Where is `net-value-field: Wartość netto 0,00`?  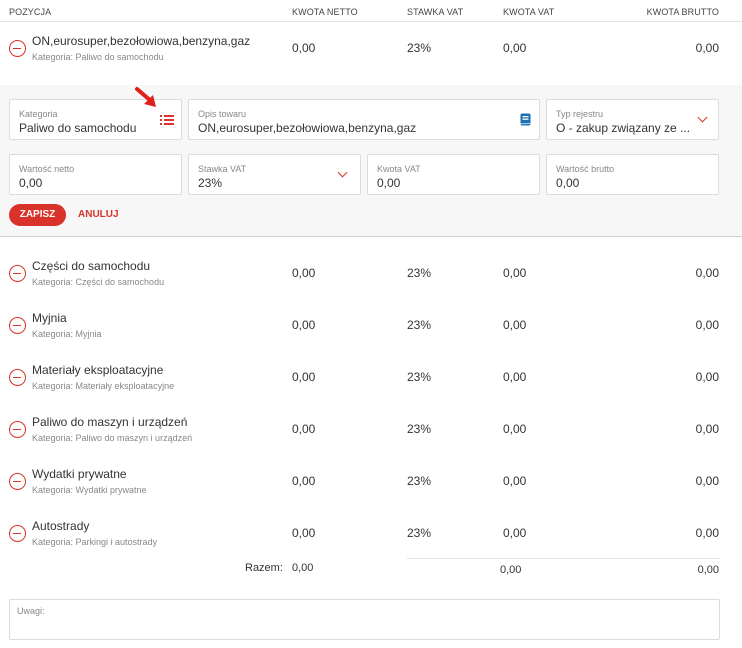
net-value-field: Wartość netto 0,00 is located at coordinates (95, 174).